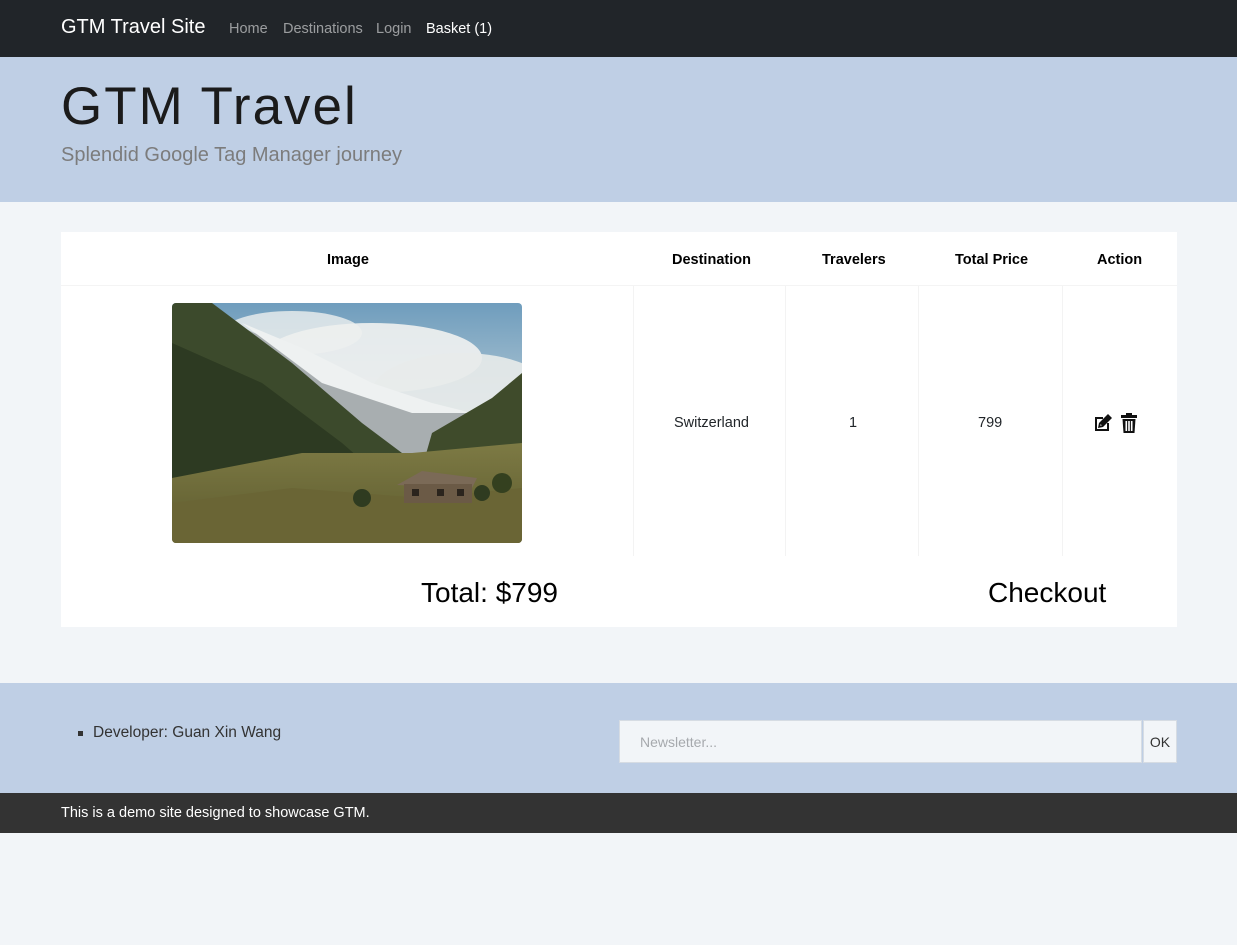  I want to click on developer-credit: Developer: Guan Xin Wang, so click(187, 732).